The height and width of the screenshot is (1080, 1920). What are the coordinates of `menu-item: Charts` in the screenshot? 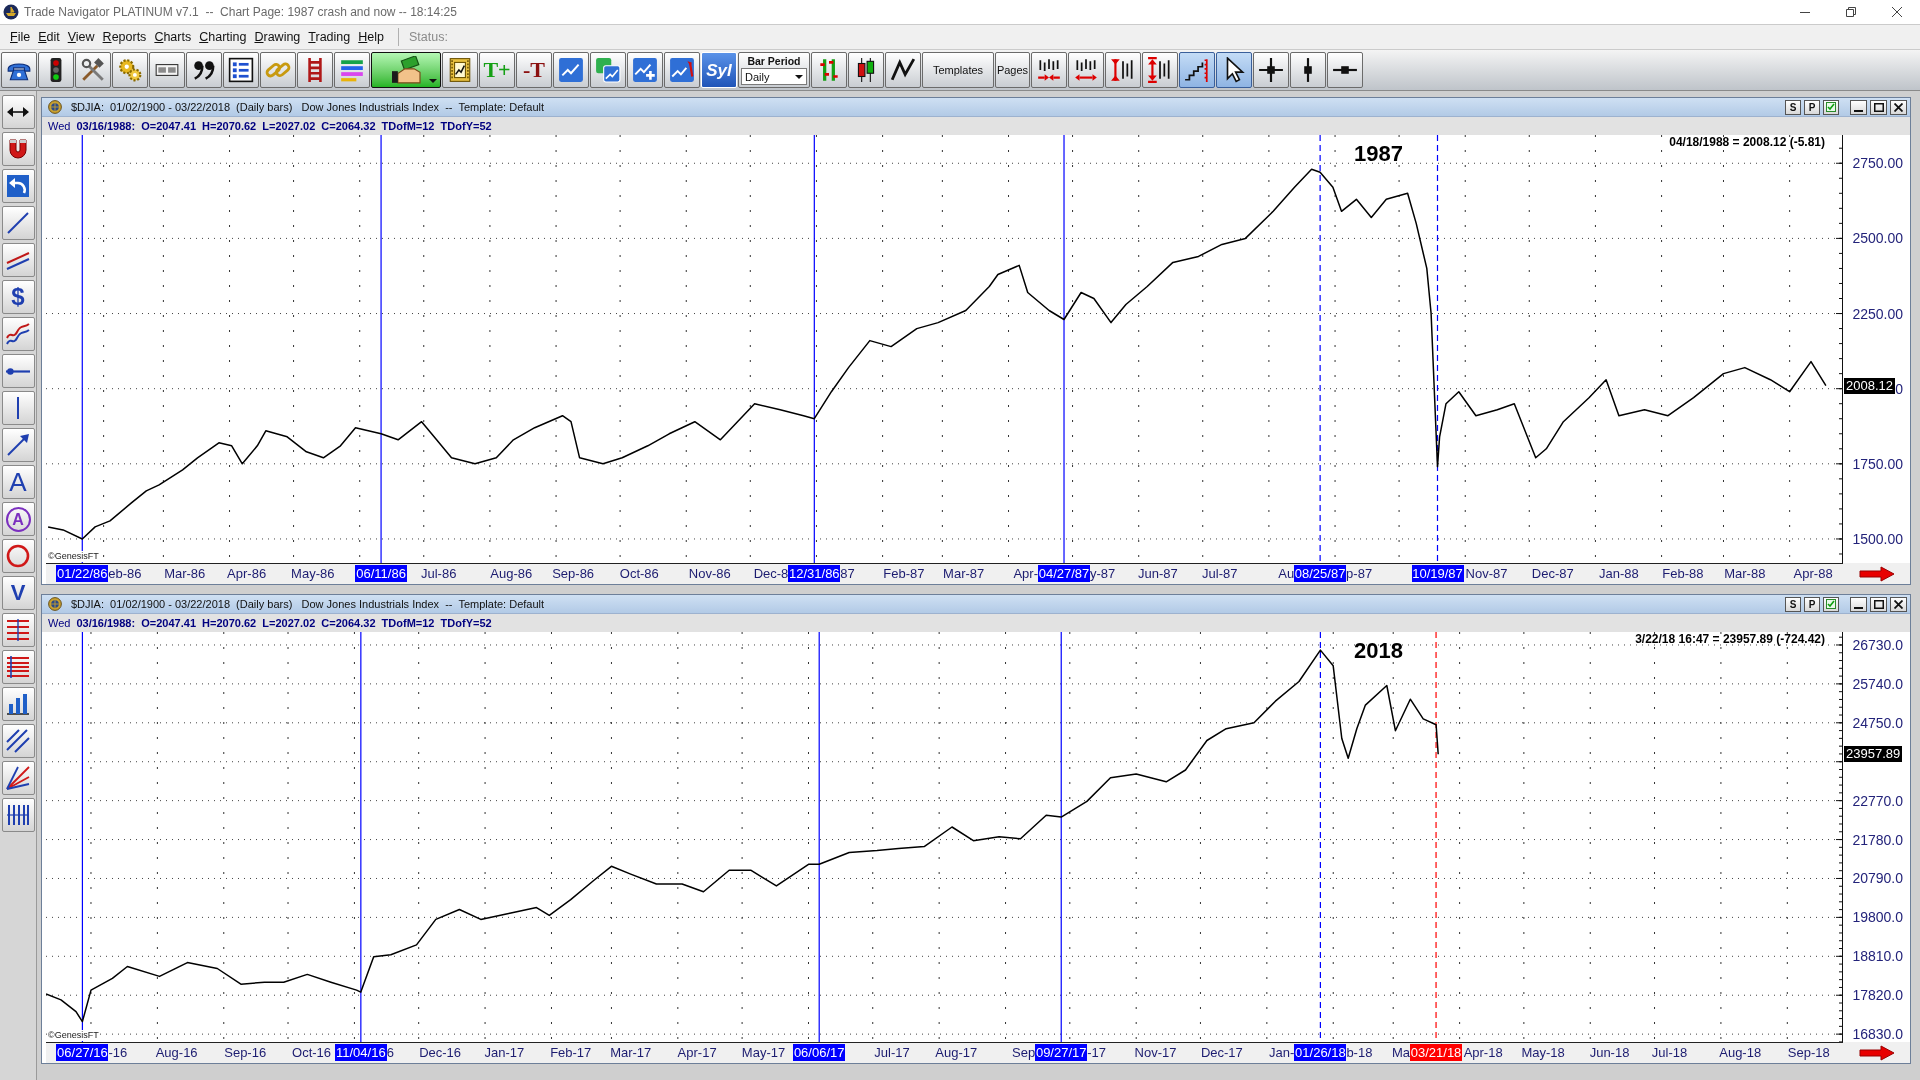 It's located at (173, 37).